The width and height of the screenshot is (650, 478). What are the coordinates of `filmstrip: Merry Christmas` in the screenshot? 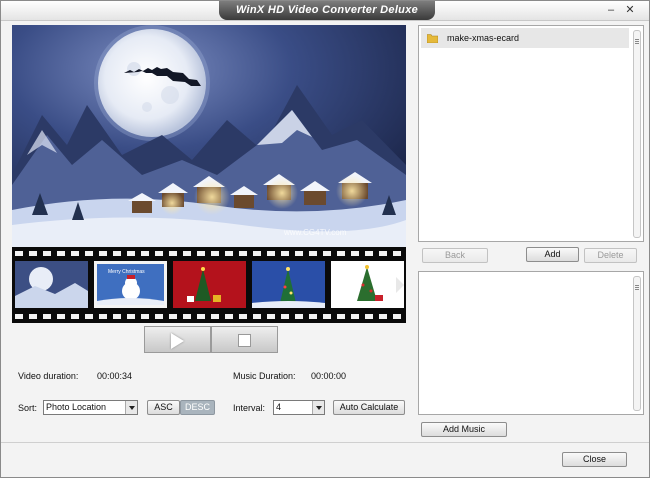 It's located at (209, 285).